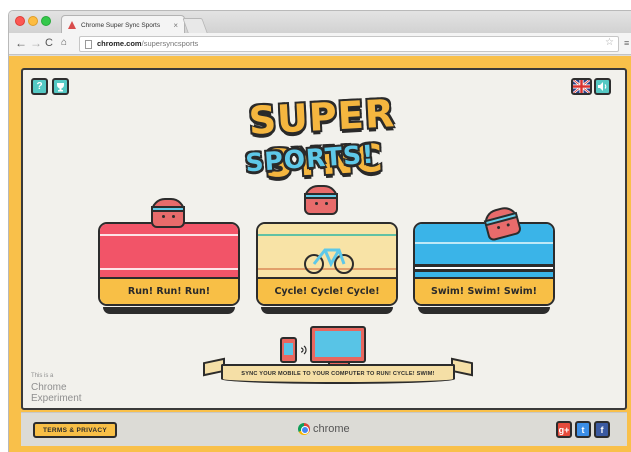  Describe the element at coordinates (49, 387) in the screenshot. I see `experiment-line2: Chrome` at that location.